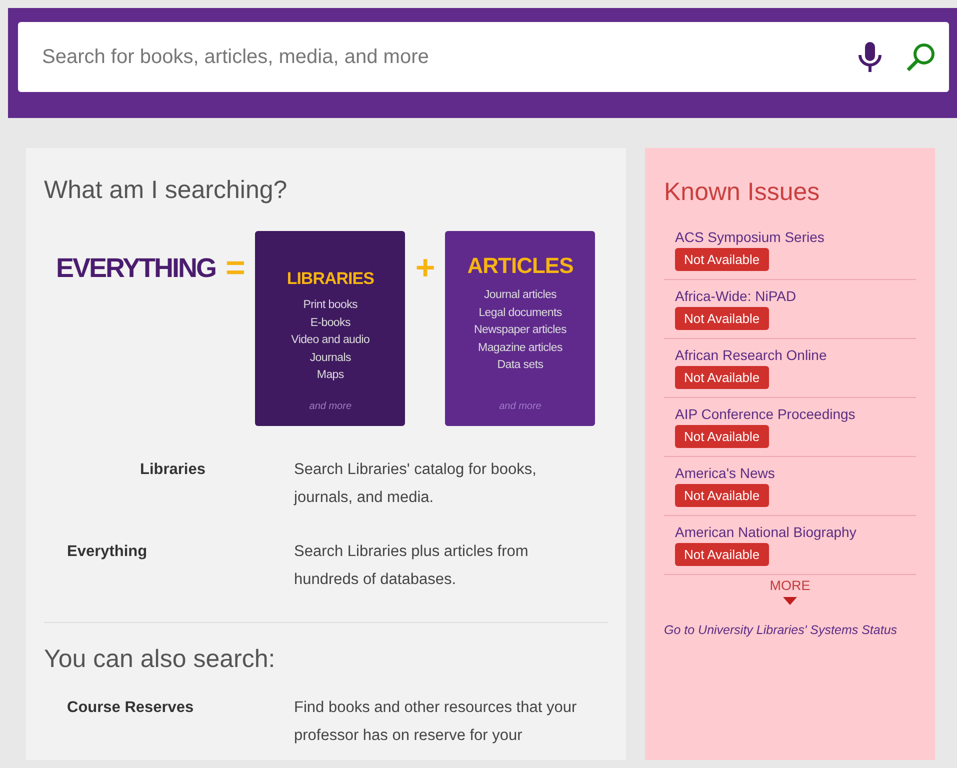 The height and width of the screenshot is (768, 957). What do you see at coordinates (520, 348) in the screenshot?
I see `panel-item: Magazine articles` at bounding box center [520, 348].